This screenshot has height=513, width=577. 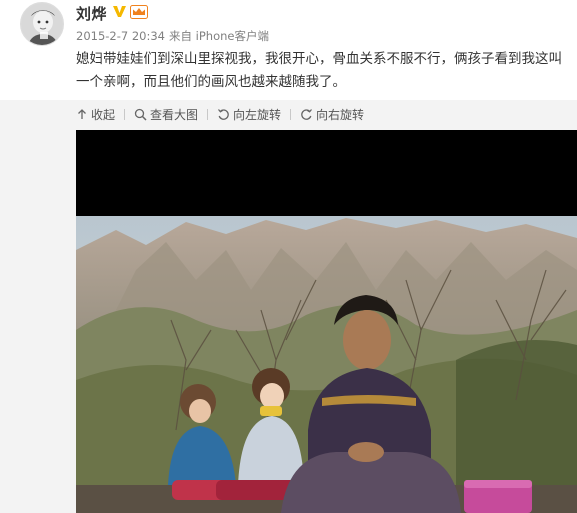 I want to click on username: 刘烨, so click(x=91, y=13).